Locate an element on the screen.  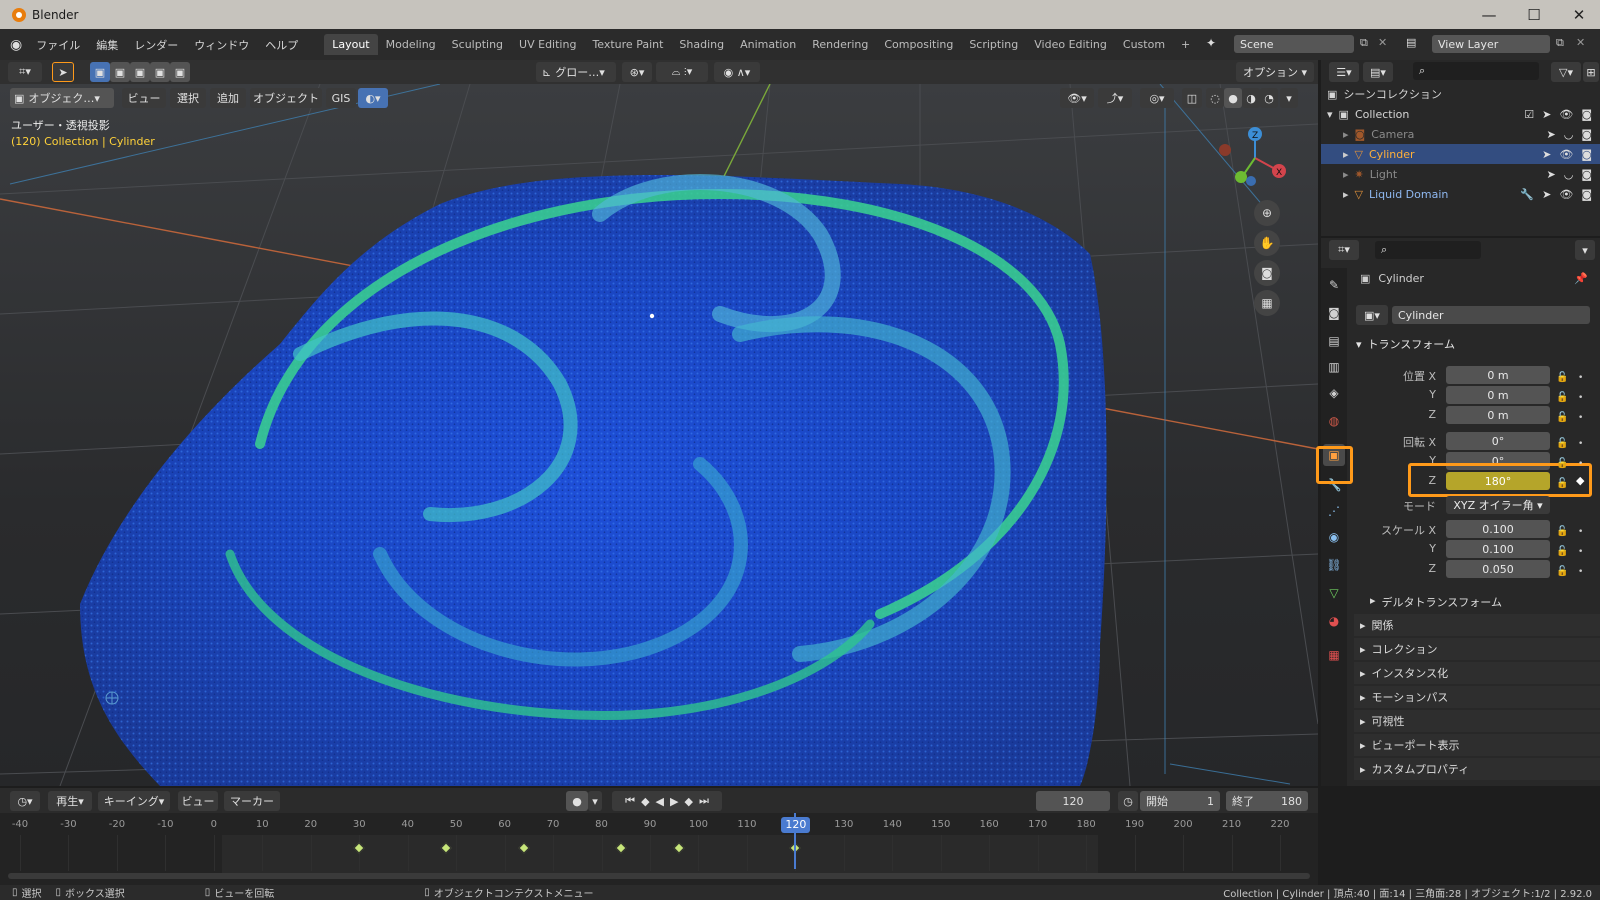
menu-gis: GIS is located at coordinates (341, 98).